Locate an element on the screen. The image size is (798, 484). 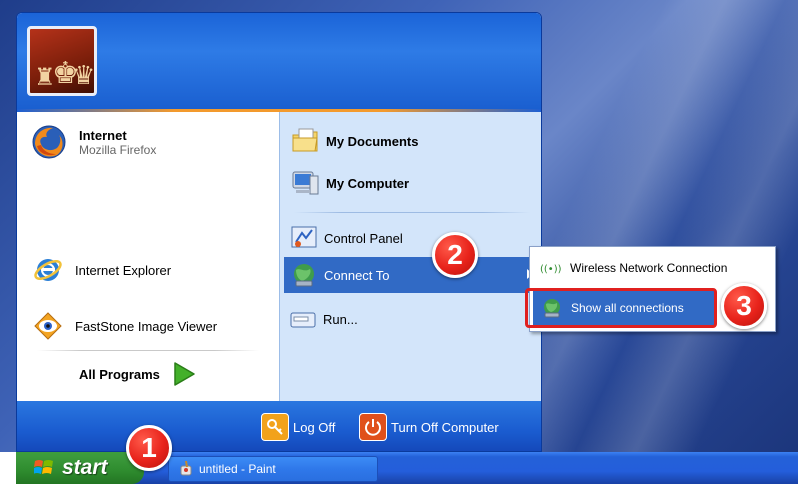
menu-item-label: Connect To is located at coordinates (357, 275).